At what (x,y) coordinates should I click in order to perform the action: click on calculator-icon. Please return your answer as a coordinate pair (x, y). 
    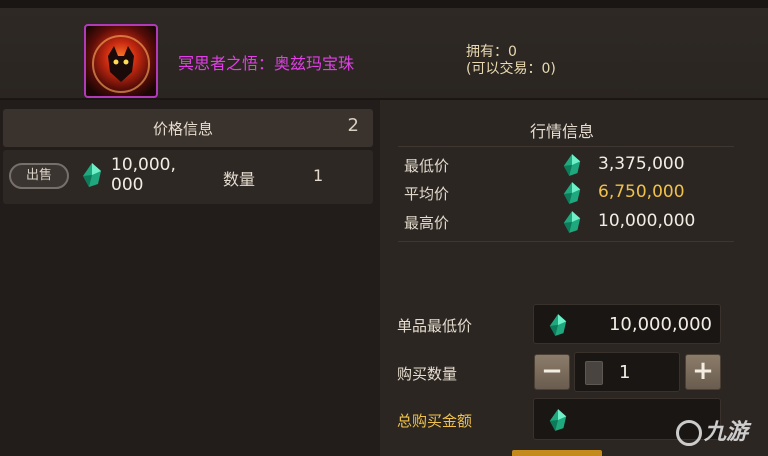
    Looking at the image, I should click on (594, 373).